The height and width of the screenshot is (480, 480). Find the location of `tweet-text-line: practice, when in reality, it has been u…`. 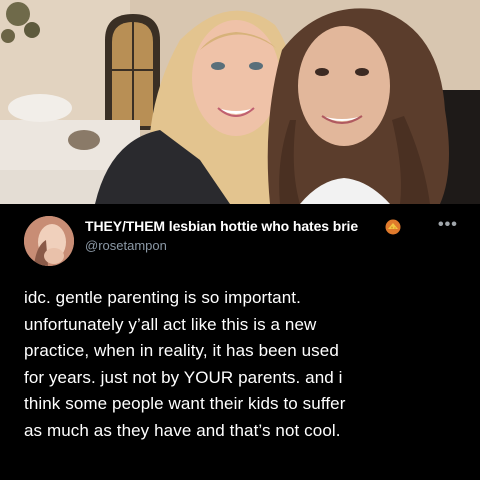

tweet-text-line: practice, when in reality, it has been u… is located at coordinates (181, 350).